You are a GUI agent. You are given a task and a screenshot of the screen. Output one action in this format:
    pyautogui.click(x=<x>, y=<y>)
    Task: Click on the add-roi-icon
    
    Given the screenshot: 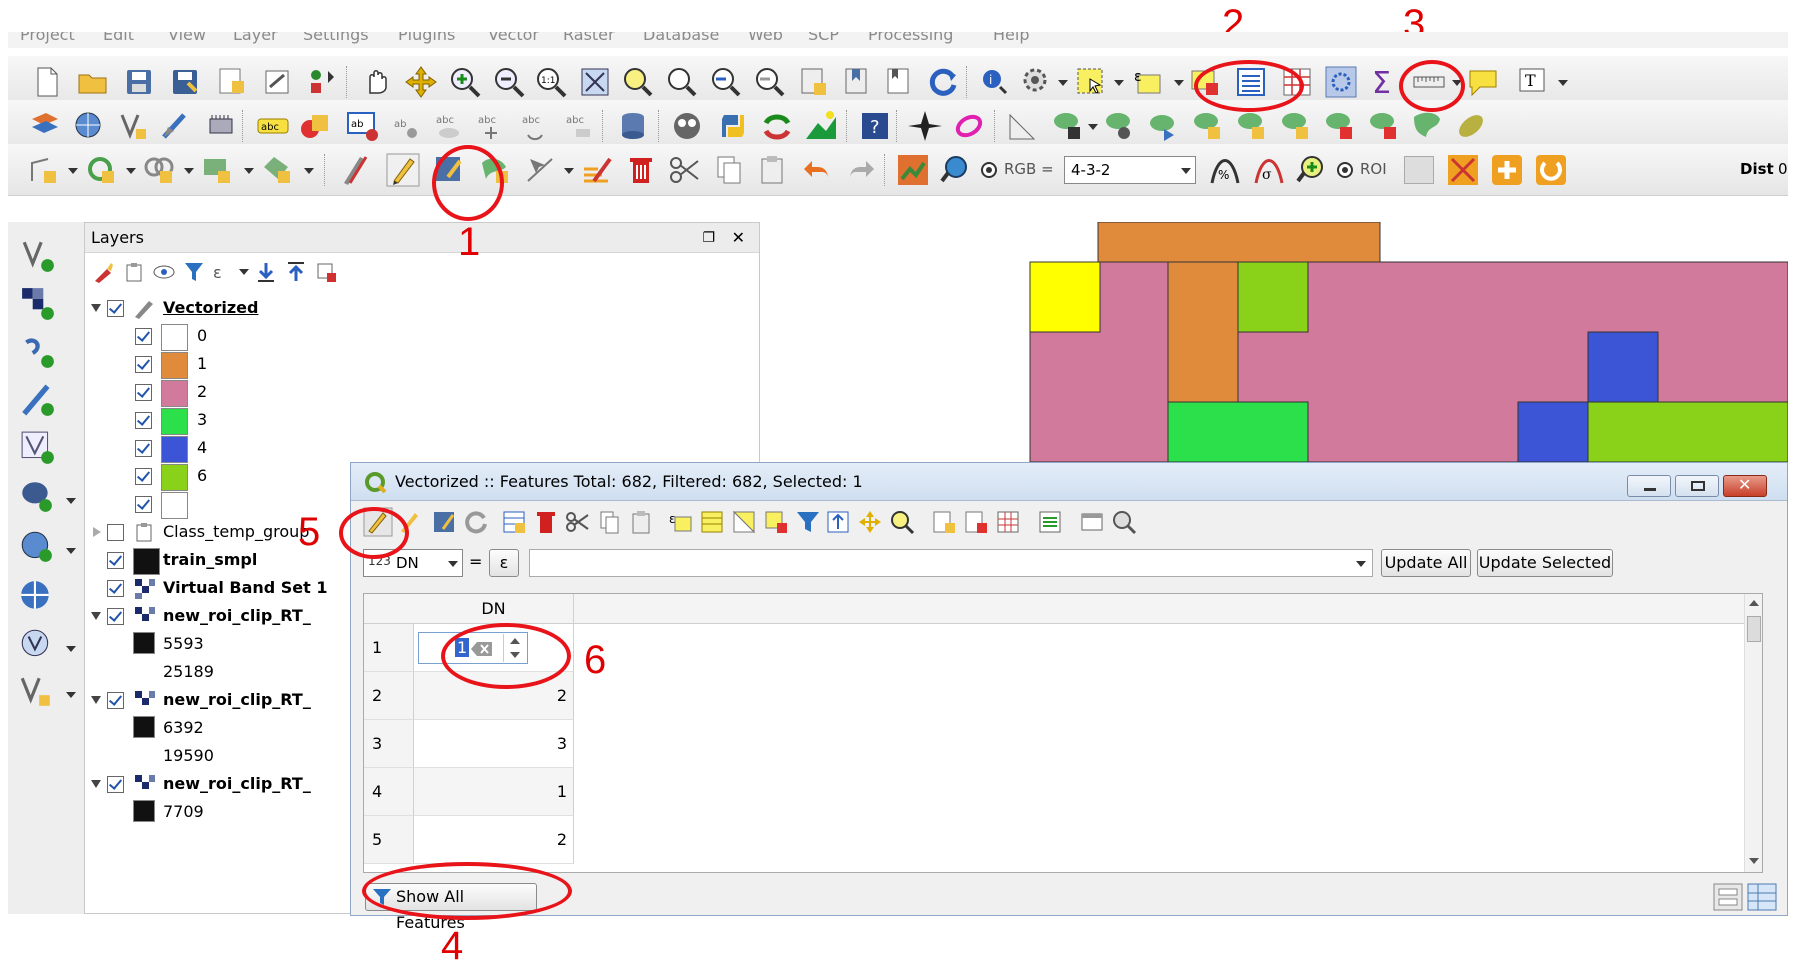 What is the action you would take?
    pyautogui.click(x=1507, y=170)
    